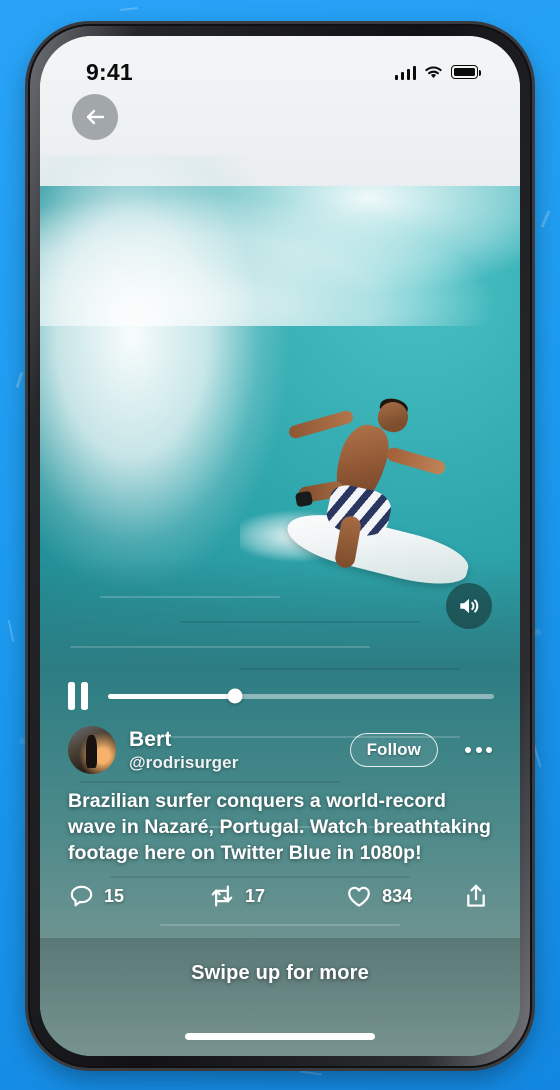 The width and height of the screenshot is (560, 1090). I want to click on back-button, so click(95, 117).